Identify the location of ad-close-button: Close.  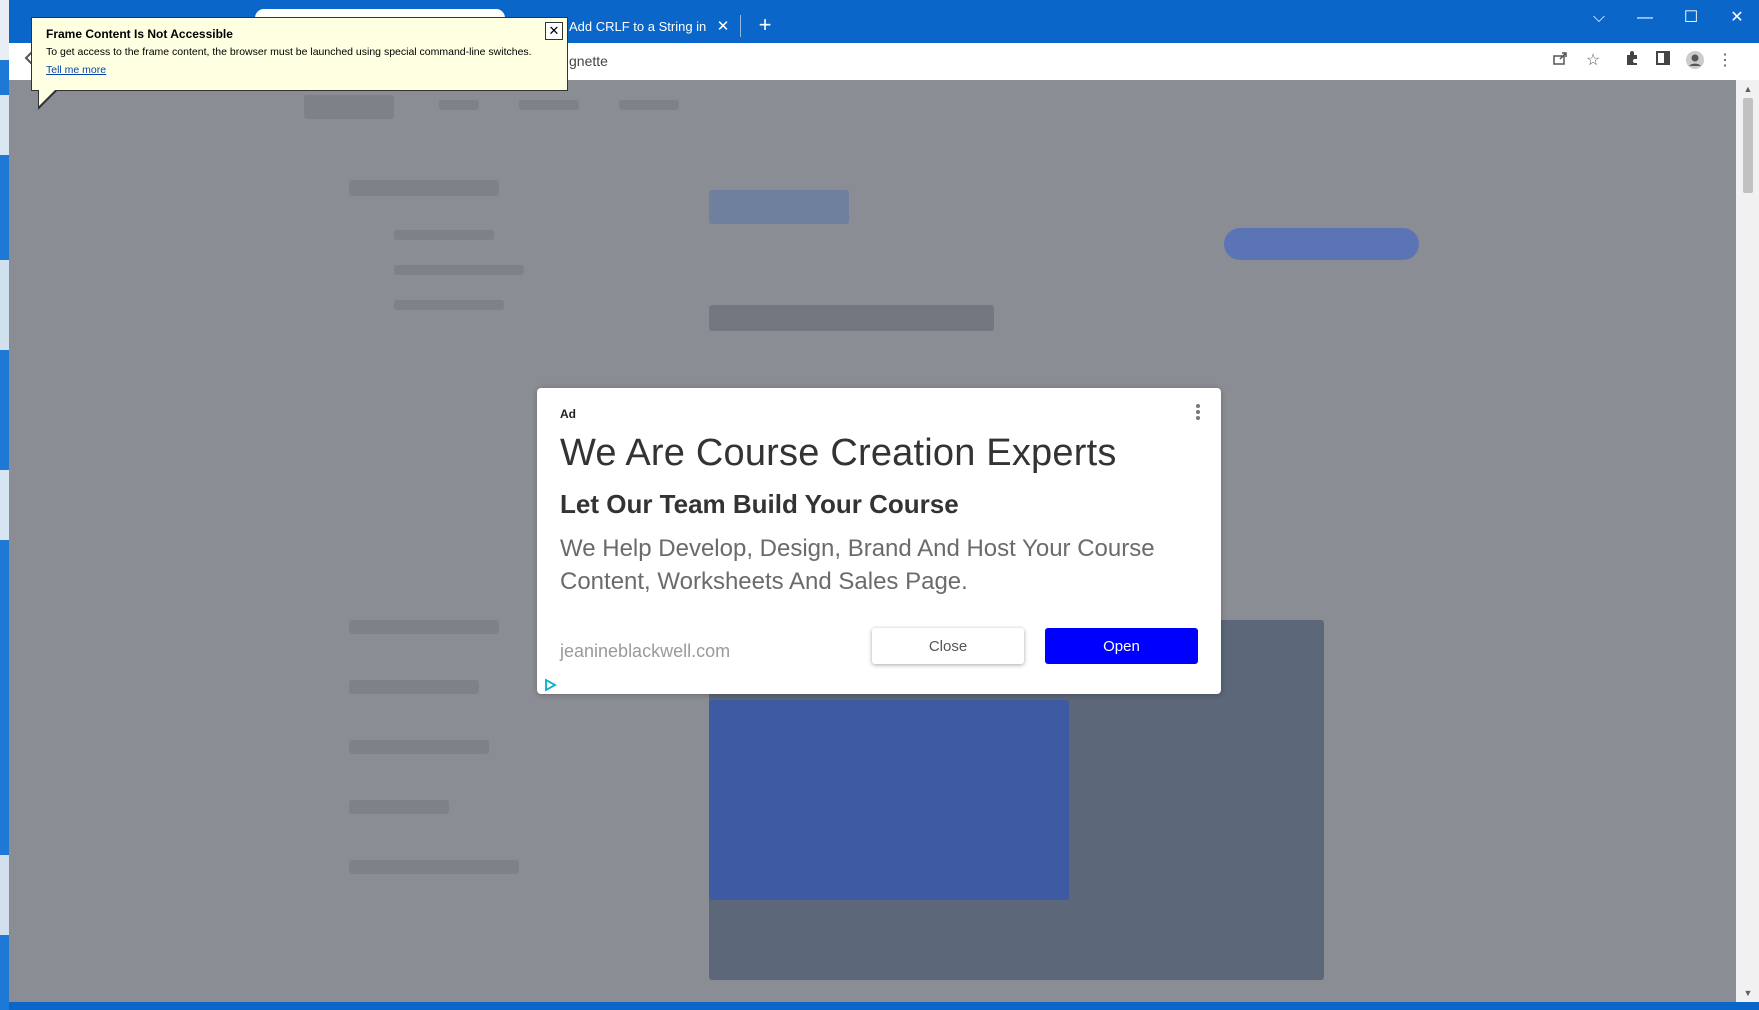
(948, 646).